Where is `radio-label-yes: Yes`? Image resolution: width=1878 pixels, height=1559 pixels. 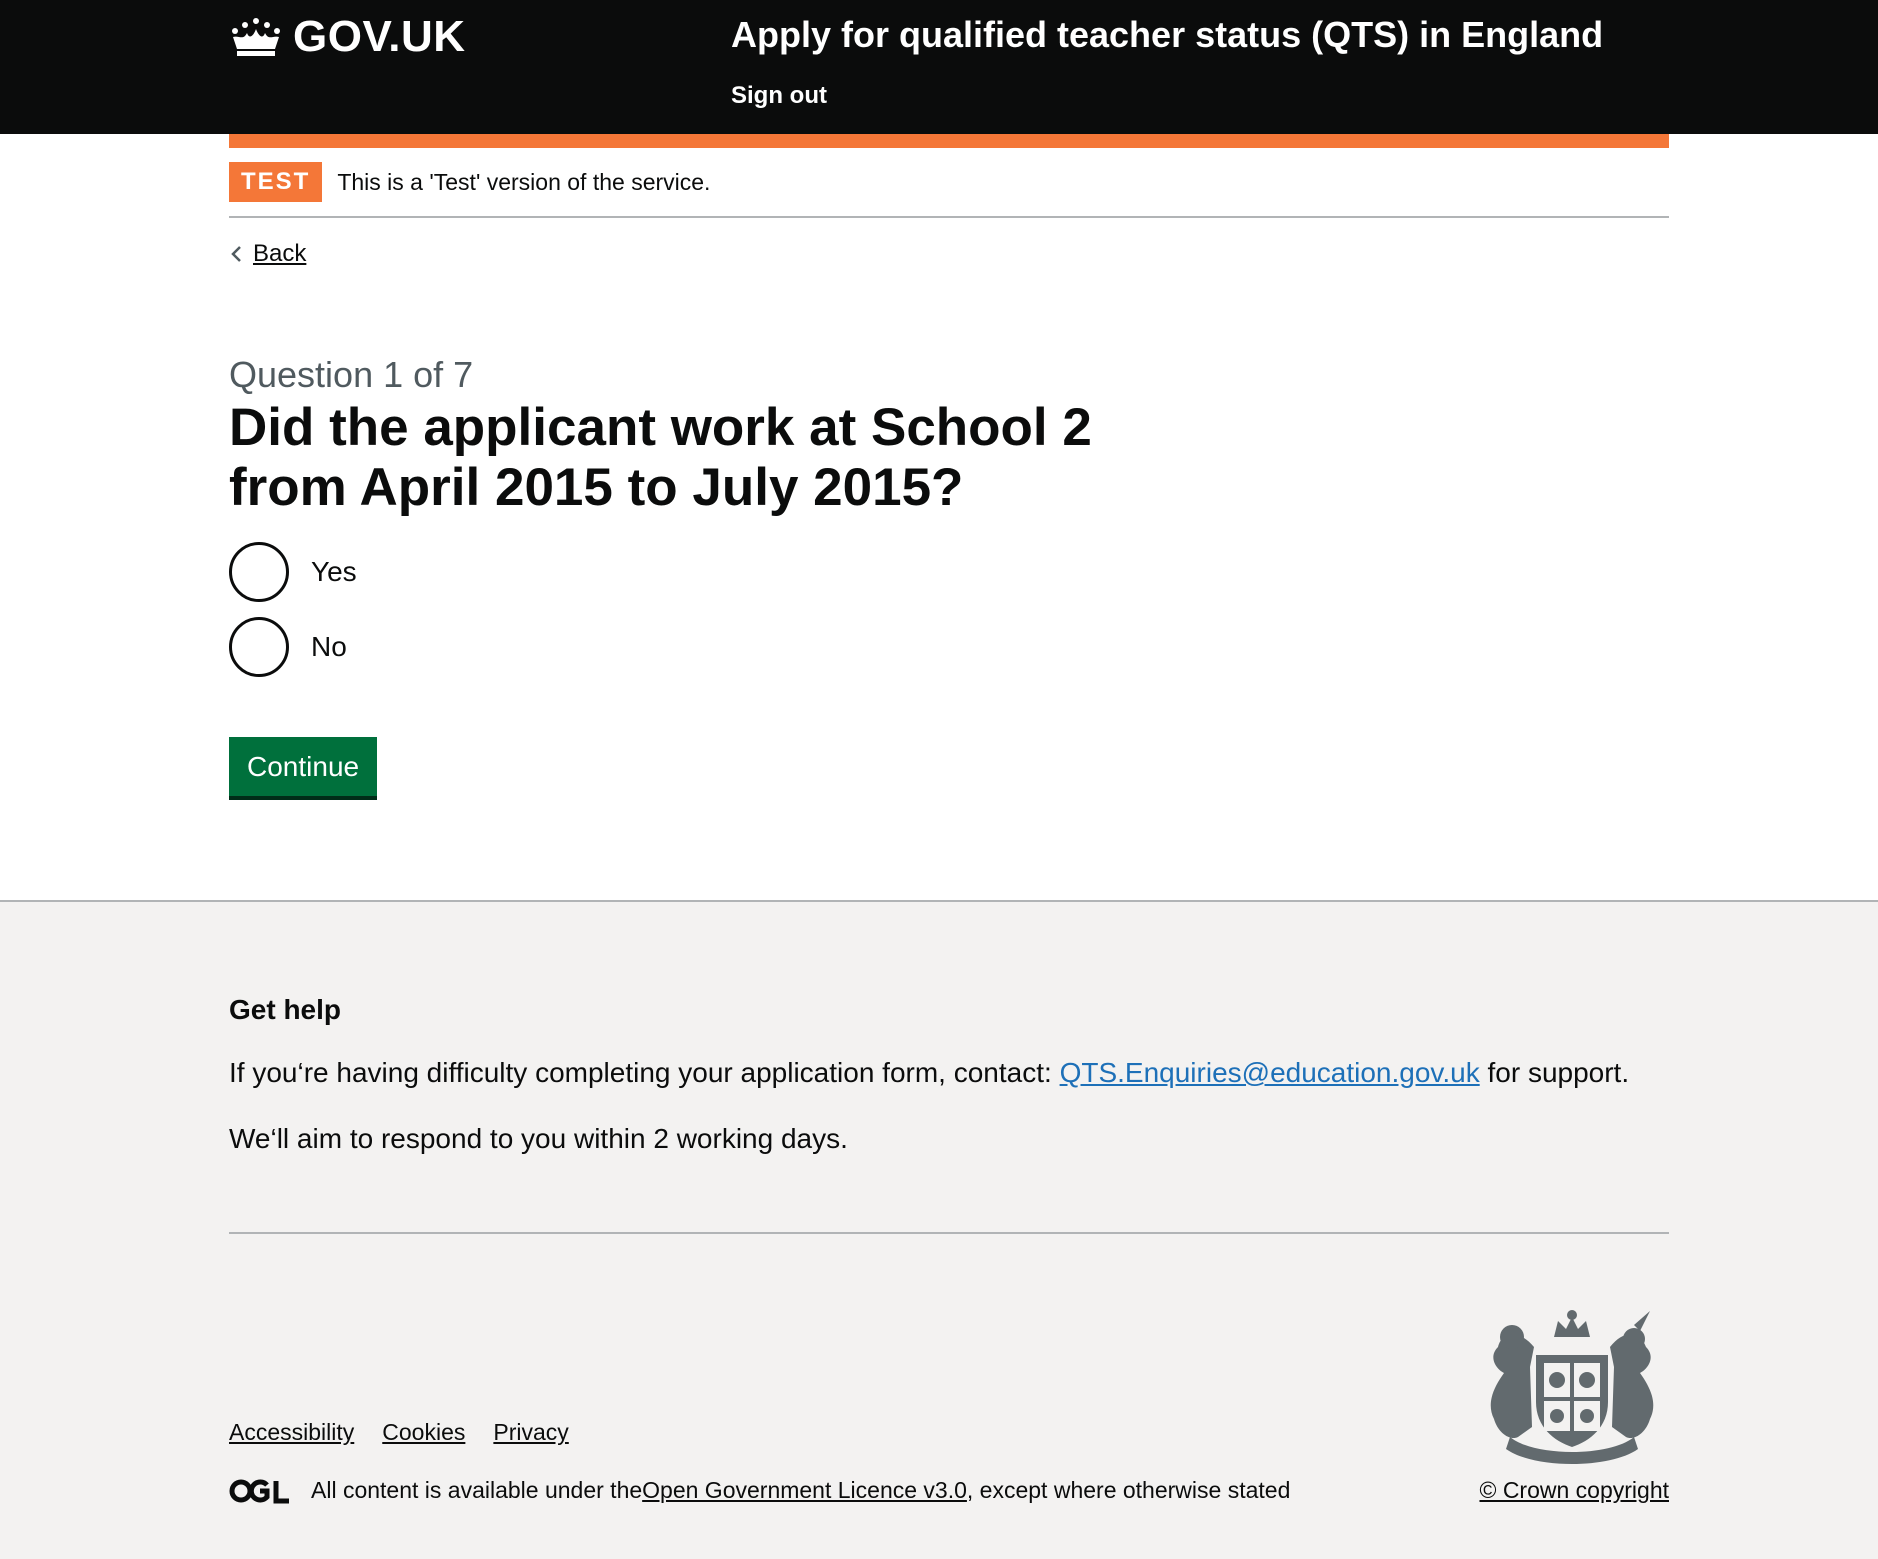 radio-label-yes: Yes is located at coordinates (334, 571).